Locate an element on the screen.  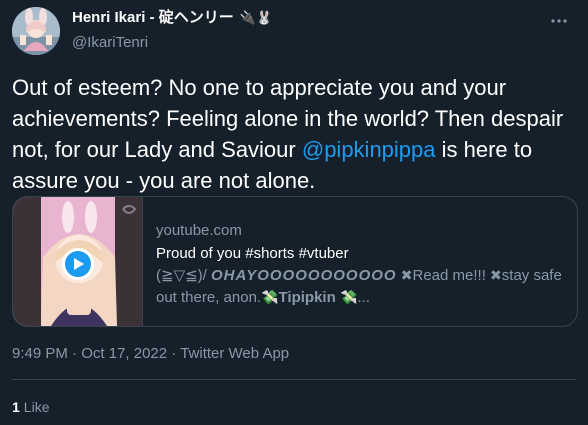
like-label: Like is located at coordinates (36, 407).